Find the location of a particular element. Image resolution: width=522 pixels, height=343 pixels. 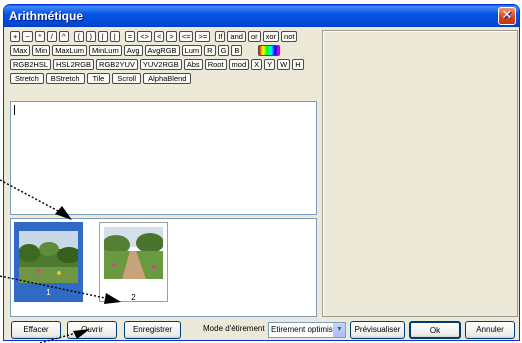

color-picker-button is located at coordinates (269, 50).